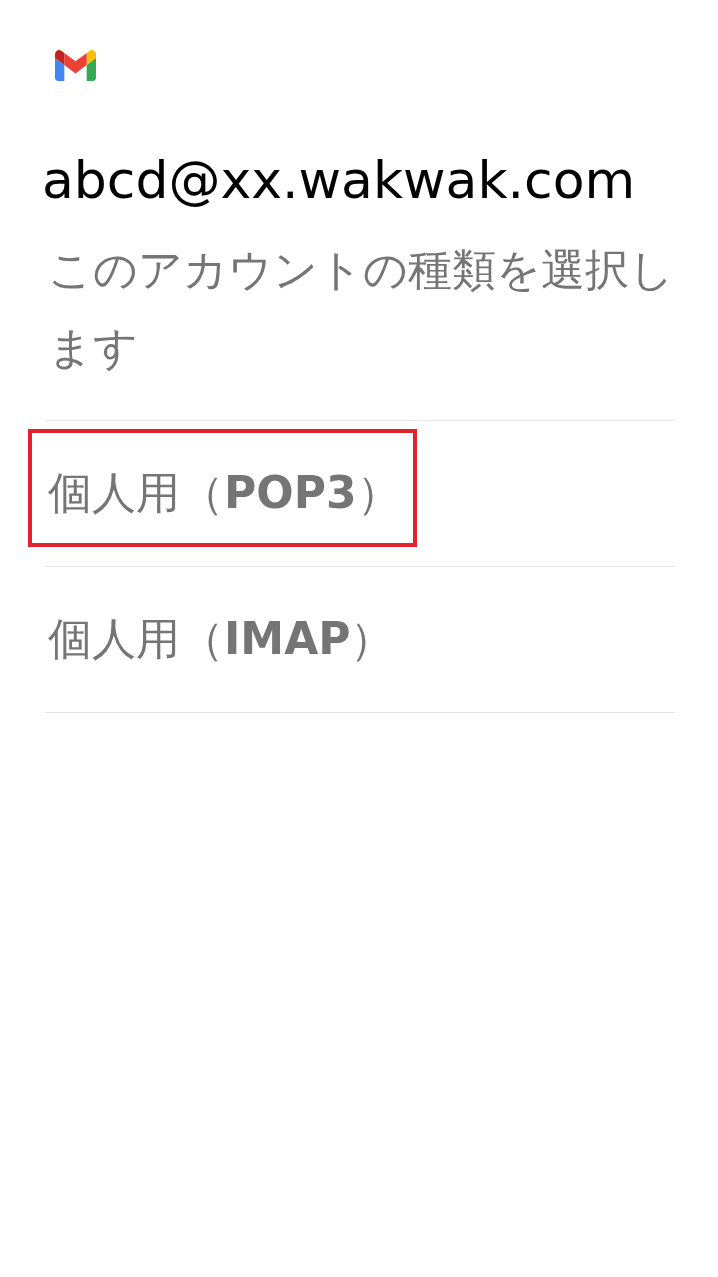  What do you see at coordinates (219, 634) in the screenshot?
I see `account-type-option: 個人用（IMAP）` at bounding box center [219, 634].